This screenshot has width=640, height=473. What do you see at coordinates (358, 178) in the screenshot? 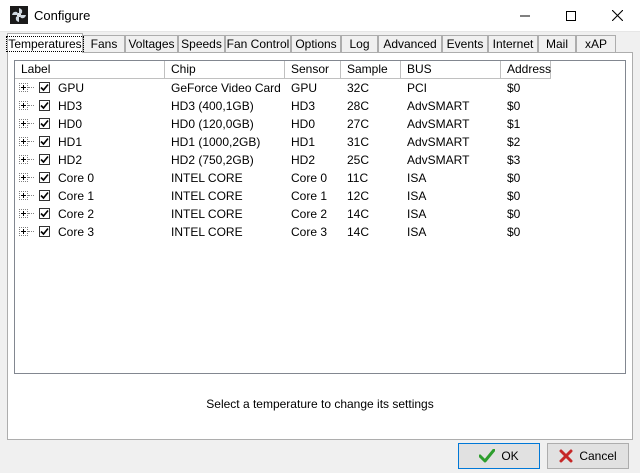
I see `cell-sample: 11C` at bounding box center [358, 178].